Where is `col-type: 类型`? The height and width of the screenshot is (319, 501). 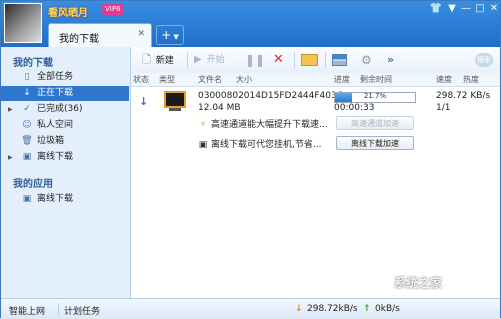 col-type: 类型 is located at coordinates (167, 79).